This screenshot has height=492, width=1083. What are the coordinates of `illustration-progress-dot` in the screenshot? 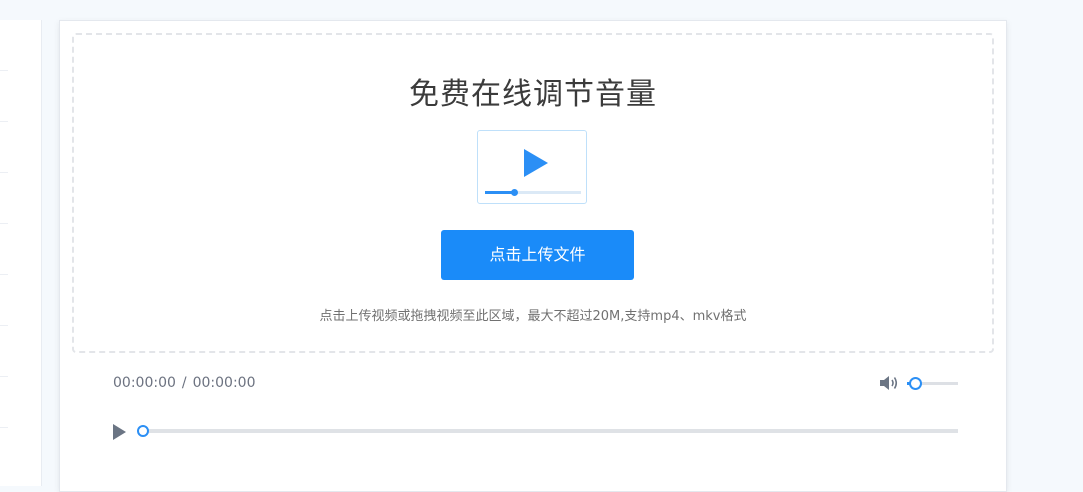 It's located at (514, 192).